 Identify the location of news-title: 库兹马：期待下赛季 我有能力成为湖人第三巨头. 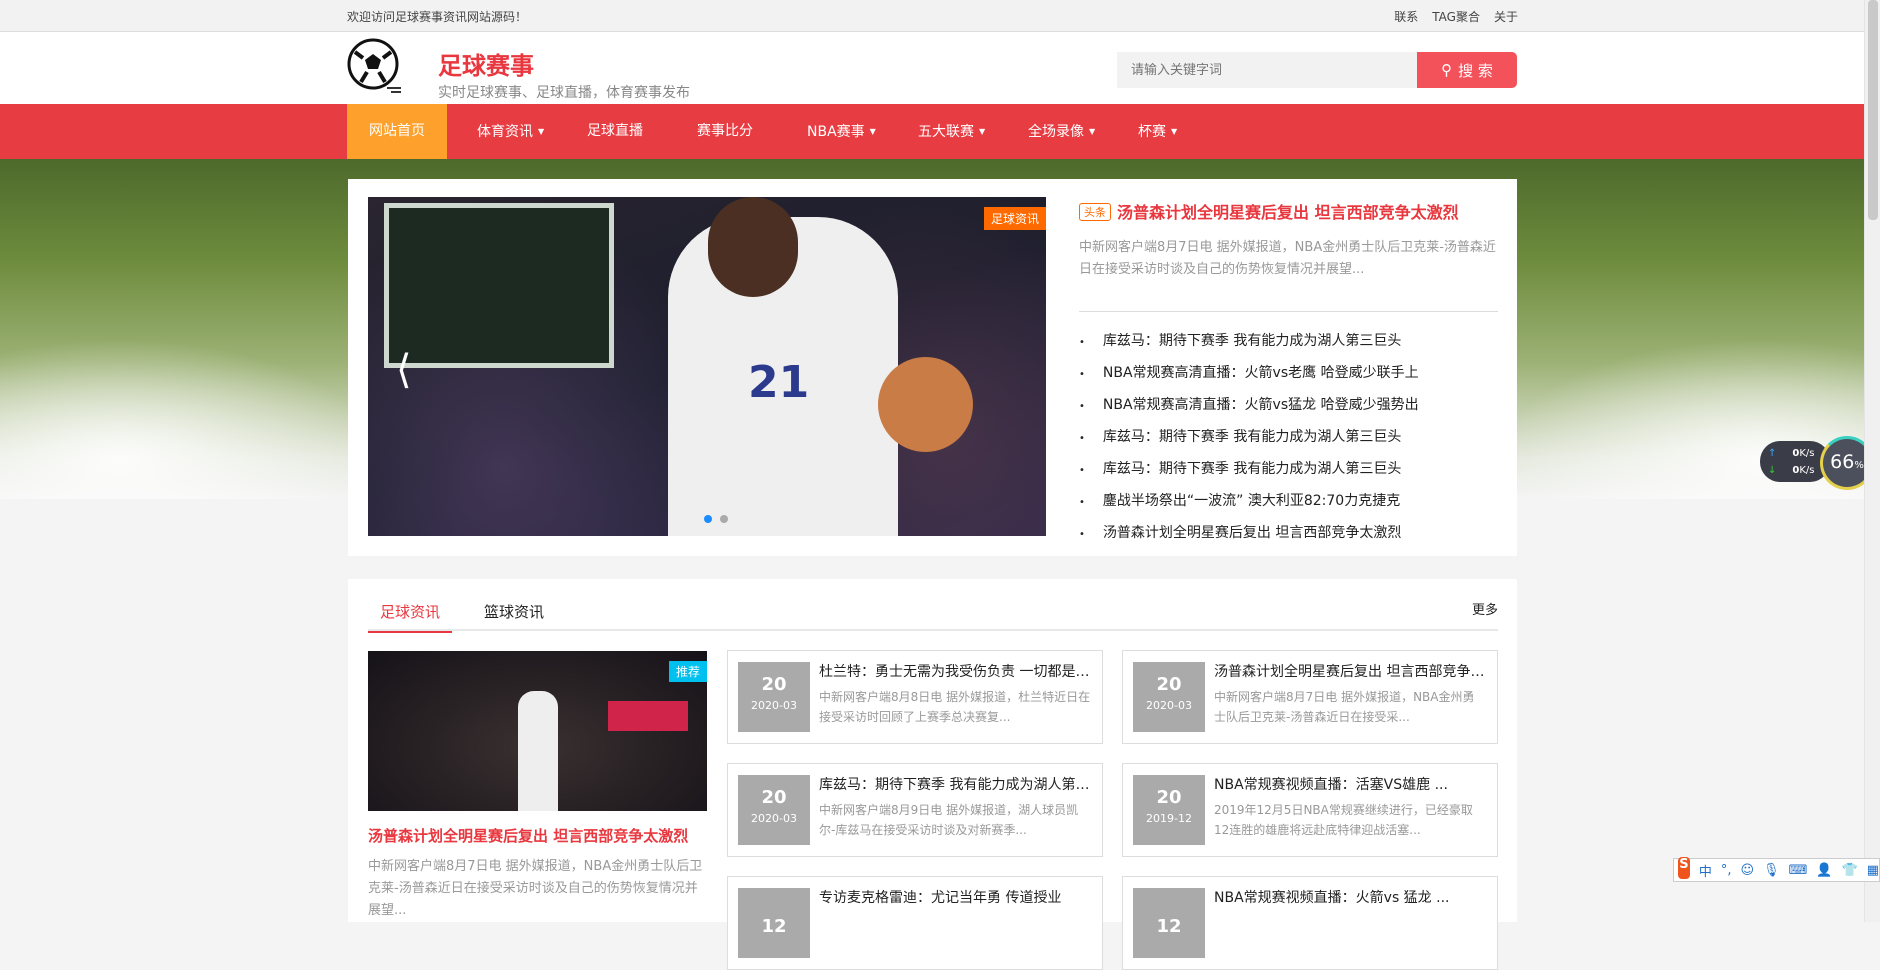
(955, 784).